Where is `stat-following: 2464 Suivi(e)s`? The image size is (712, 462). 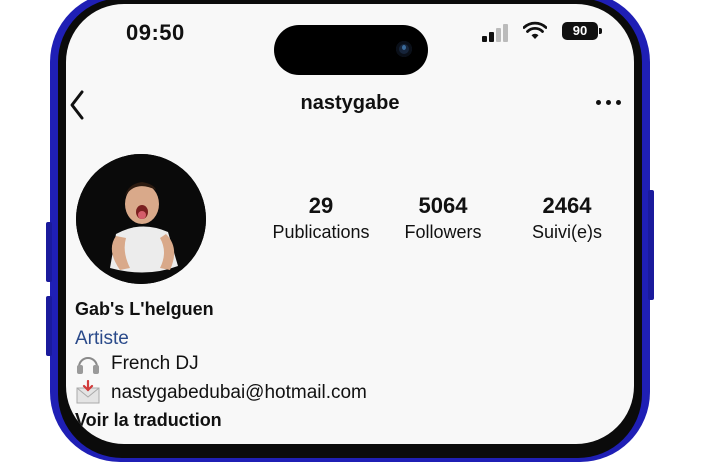
stat-following: 2464 Suivi(e)s is located at coordinates (567, 218).